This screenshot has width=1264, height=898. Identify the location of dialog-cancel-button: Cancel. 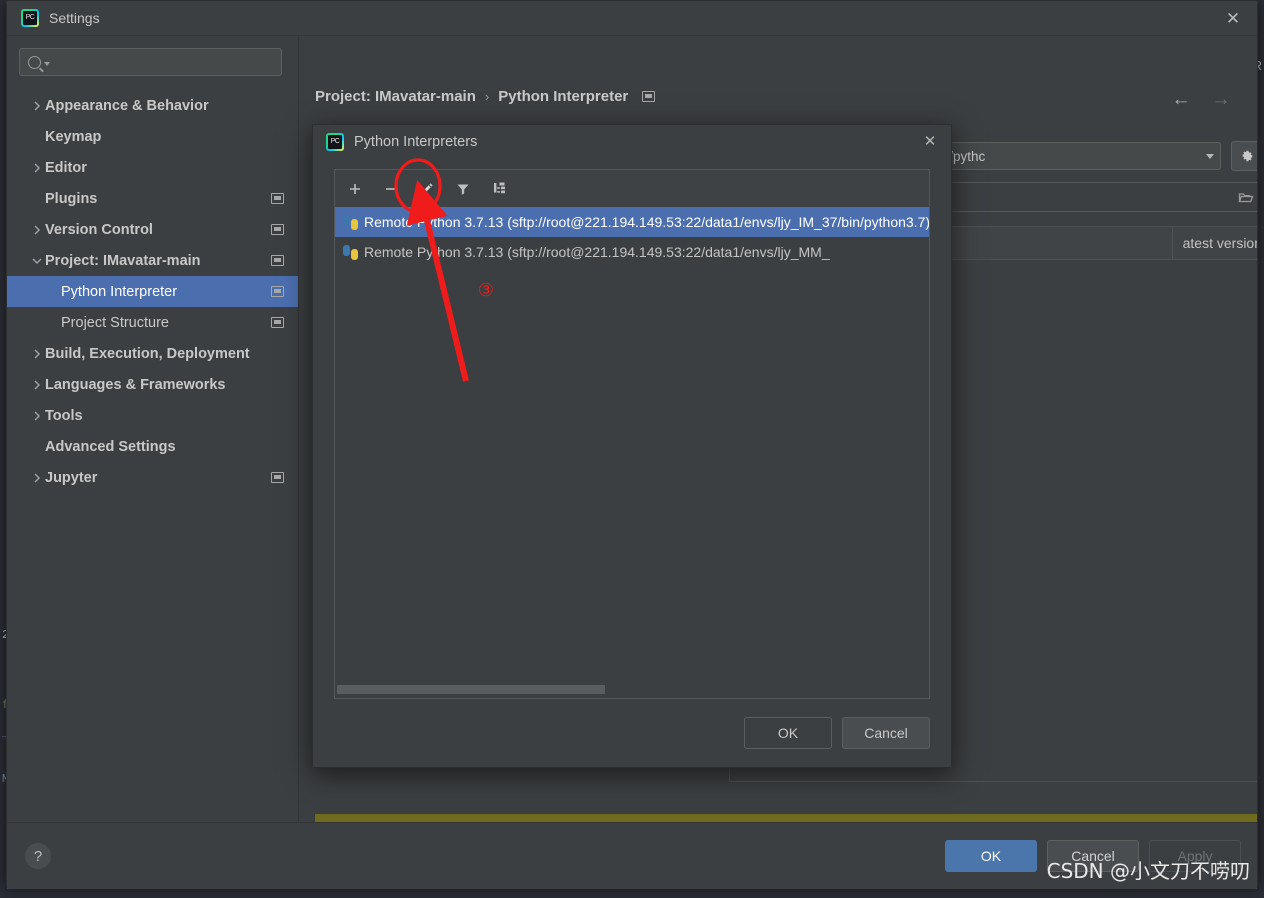
(886, 733).